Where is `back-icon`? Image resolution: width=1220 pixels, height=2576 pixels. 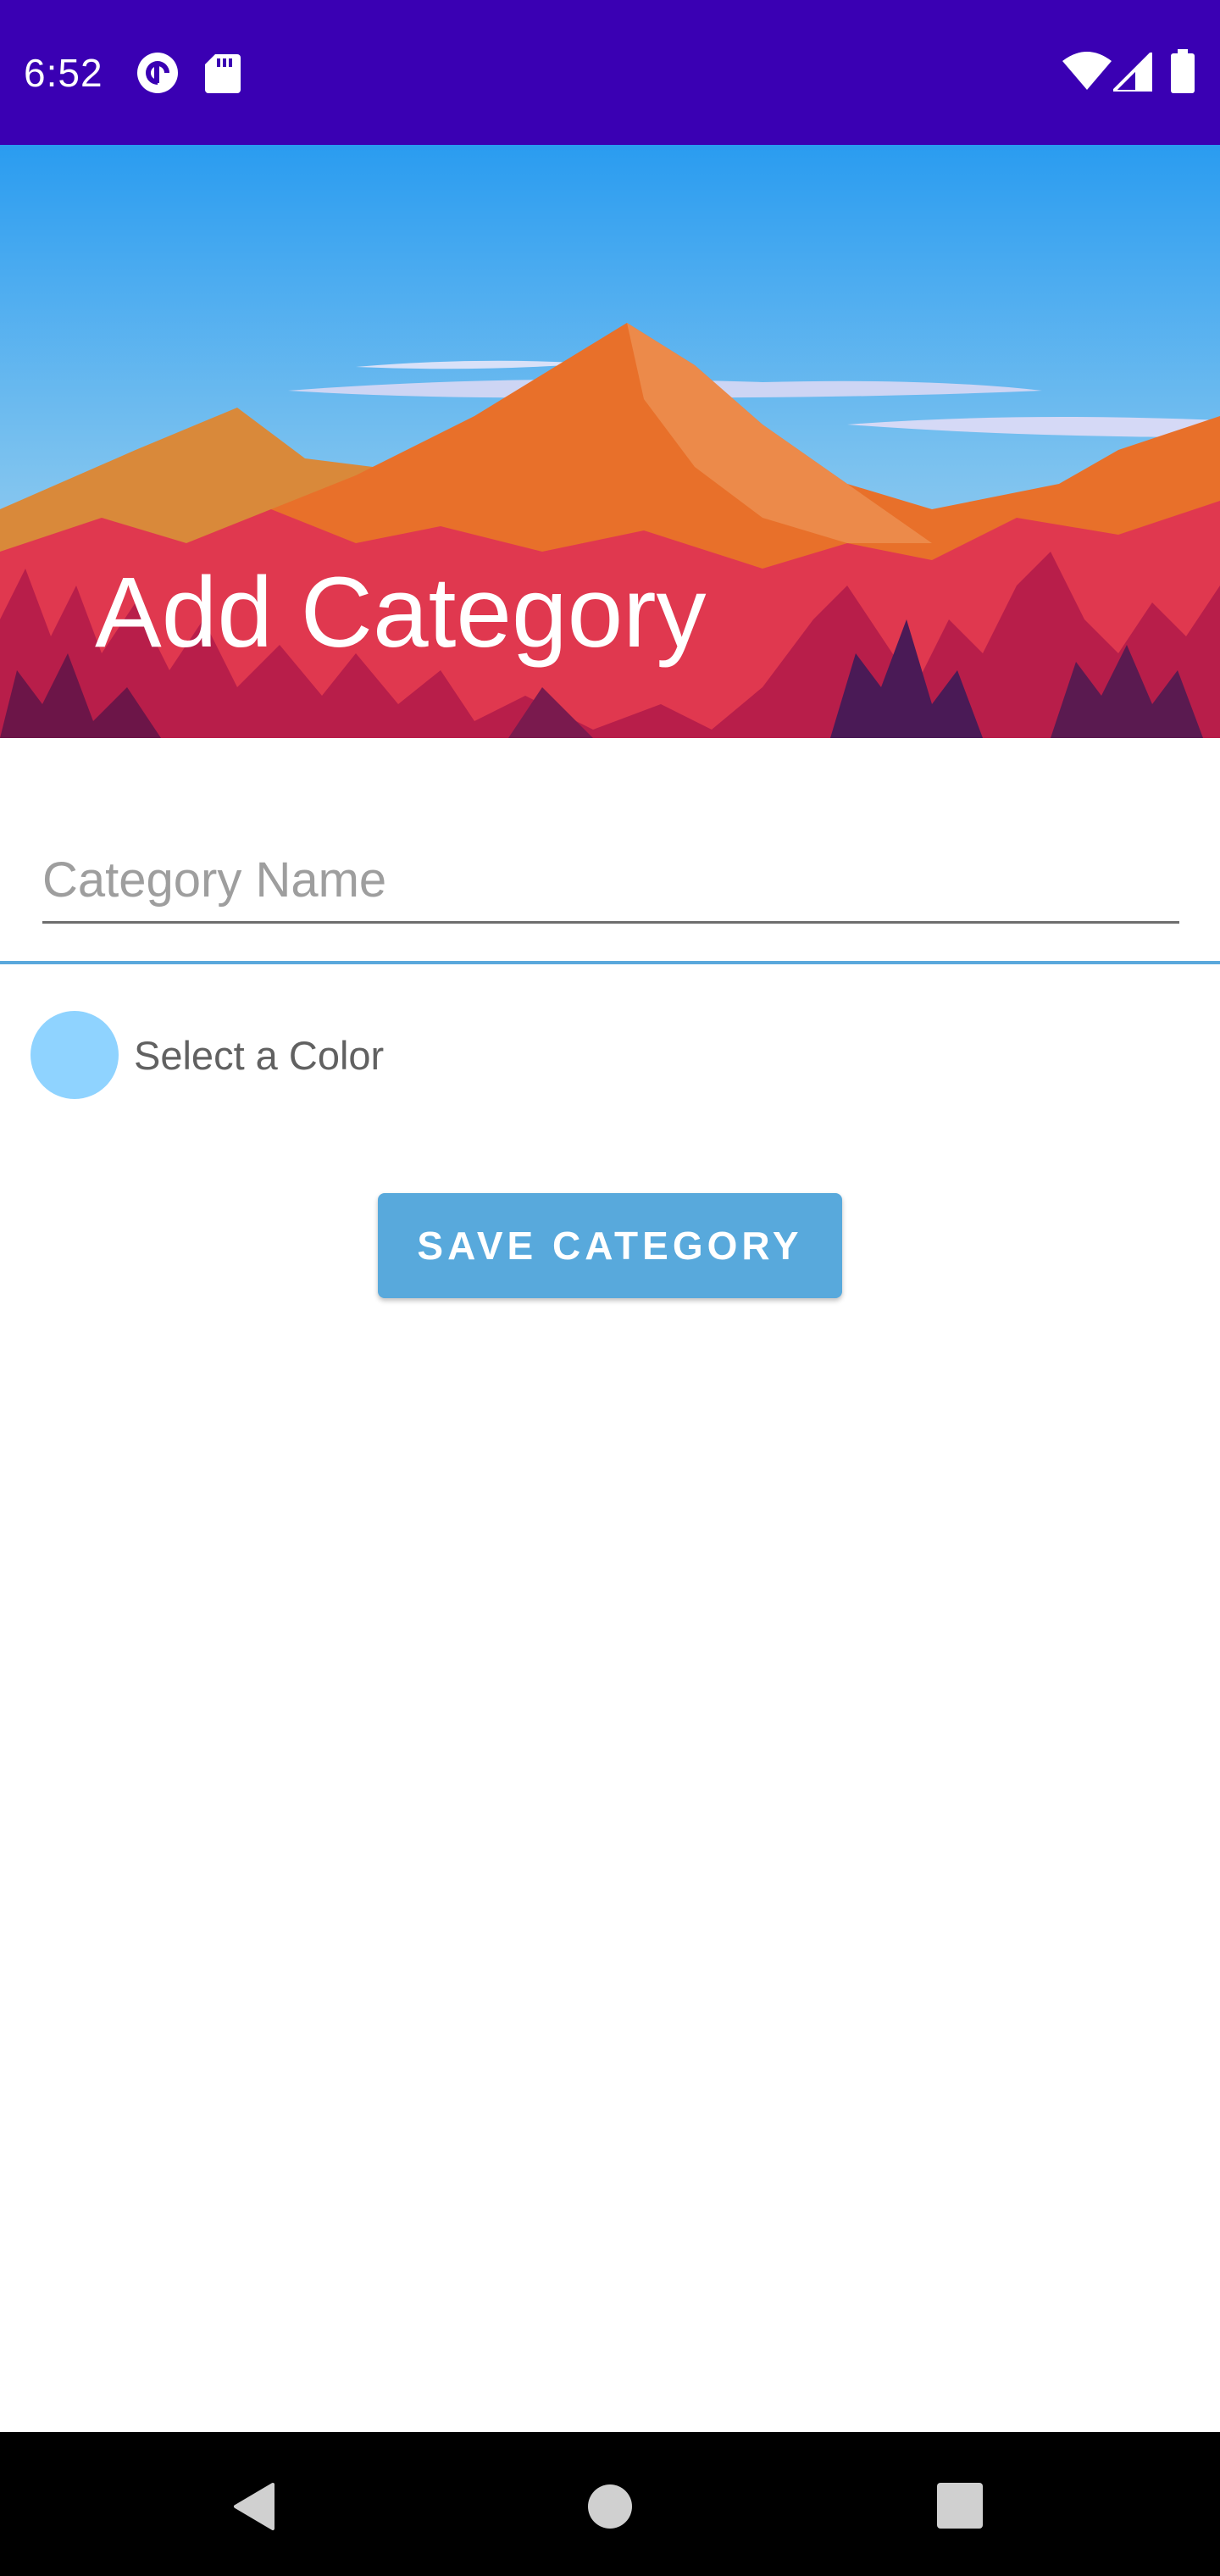 back-icon is located at coordinates (254, 2508).